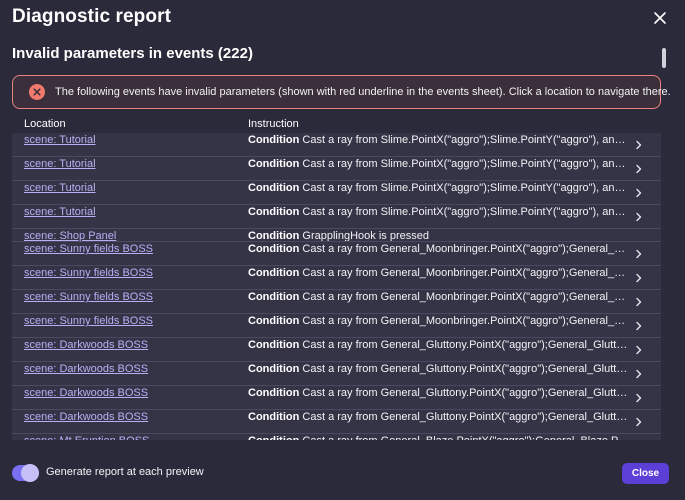  I want to click on scrollbar, so click(664, 243).